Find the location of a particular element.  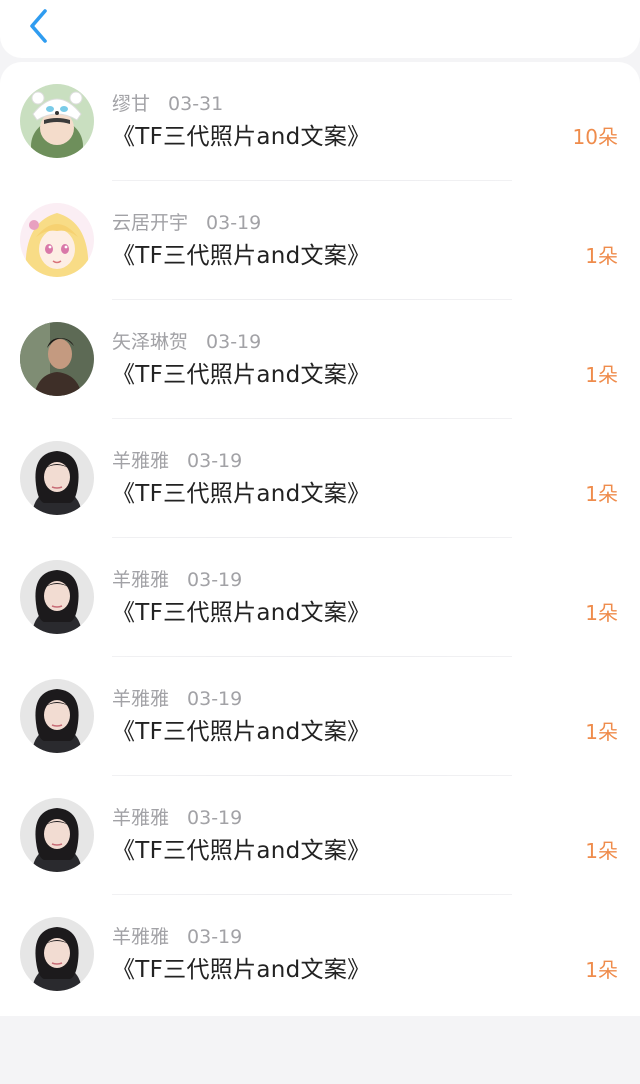

list-item: 矢泽琳贺 03-19 《TF三代照片and文案》 1朵 is located at coordinates (320, 359).